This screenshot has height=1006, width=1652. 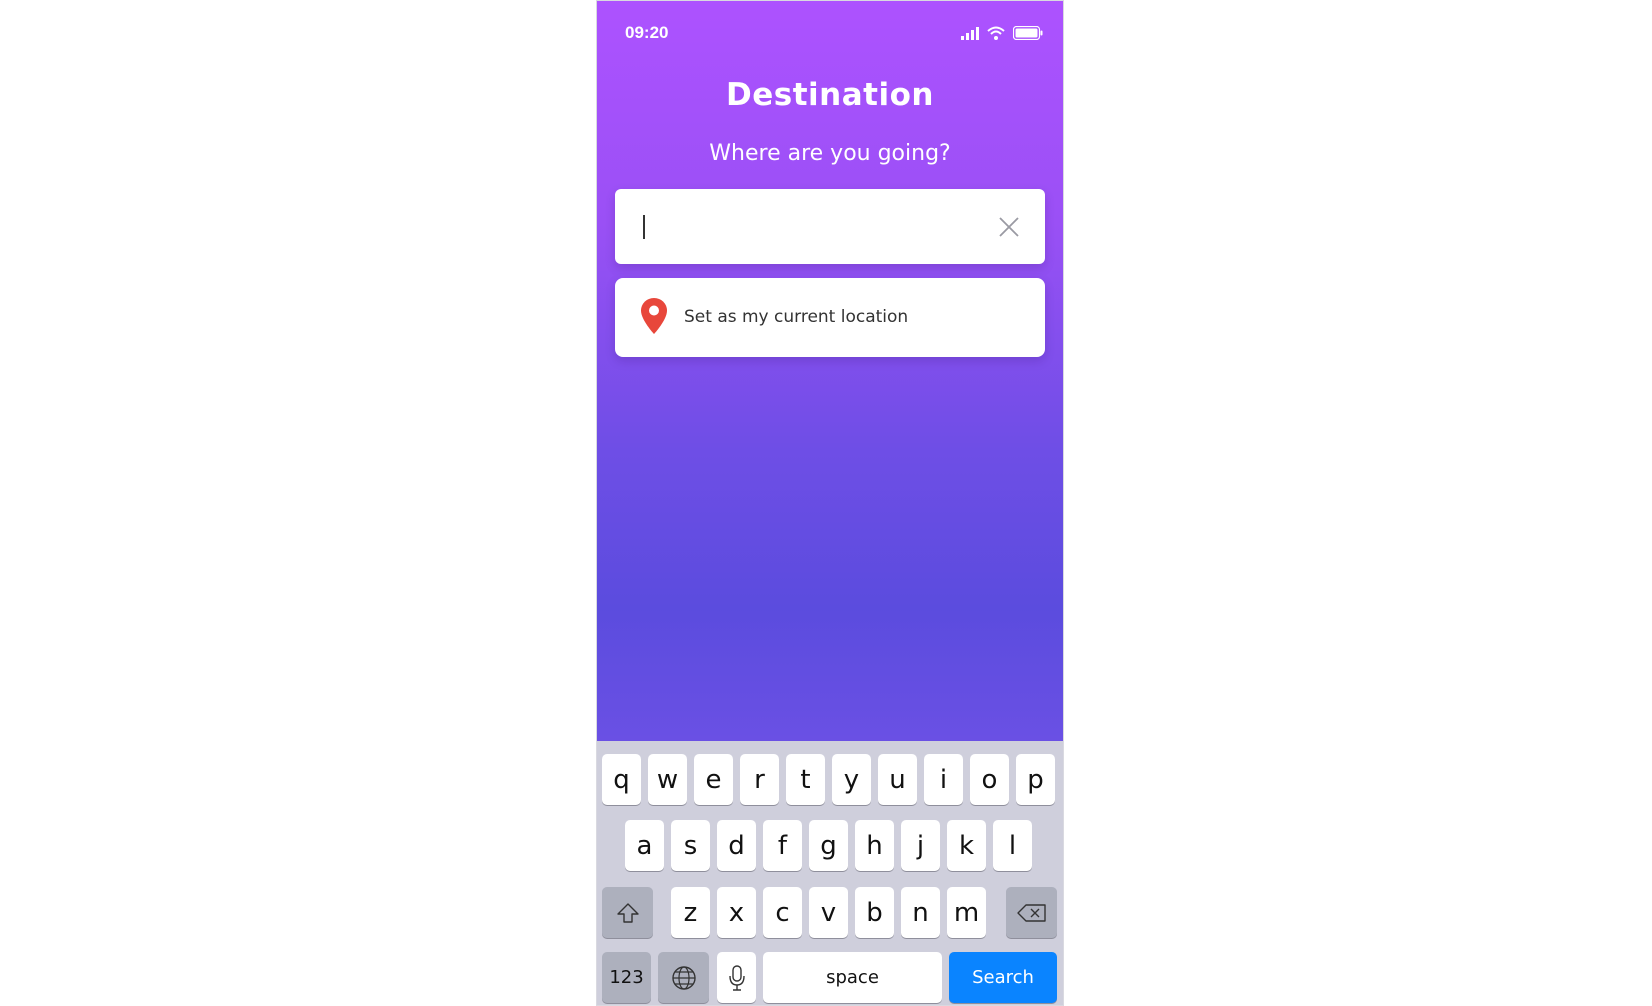 I want to click on key-v: v, so click(x=828, y=912).